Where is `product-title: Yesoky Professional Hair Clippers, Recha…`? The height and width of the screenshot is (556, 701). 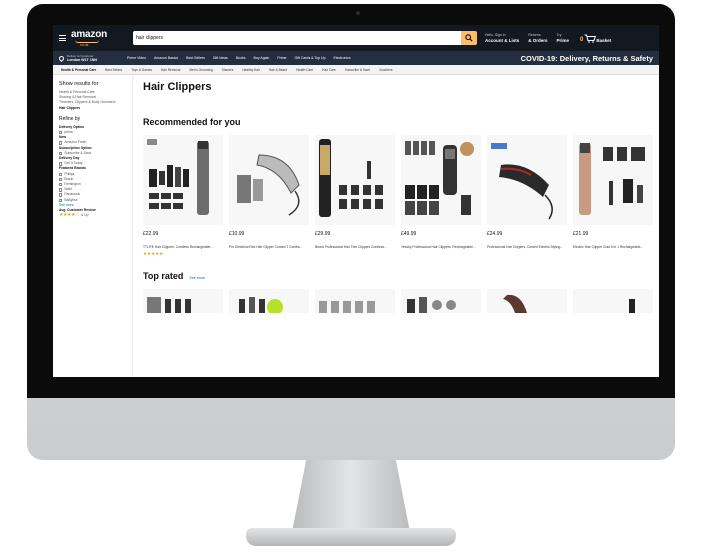
product-title: Yesoky Professional Hair Clippers, Recha… is located at coordinates (441, 247).